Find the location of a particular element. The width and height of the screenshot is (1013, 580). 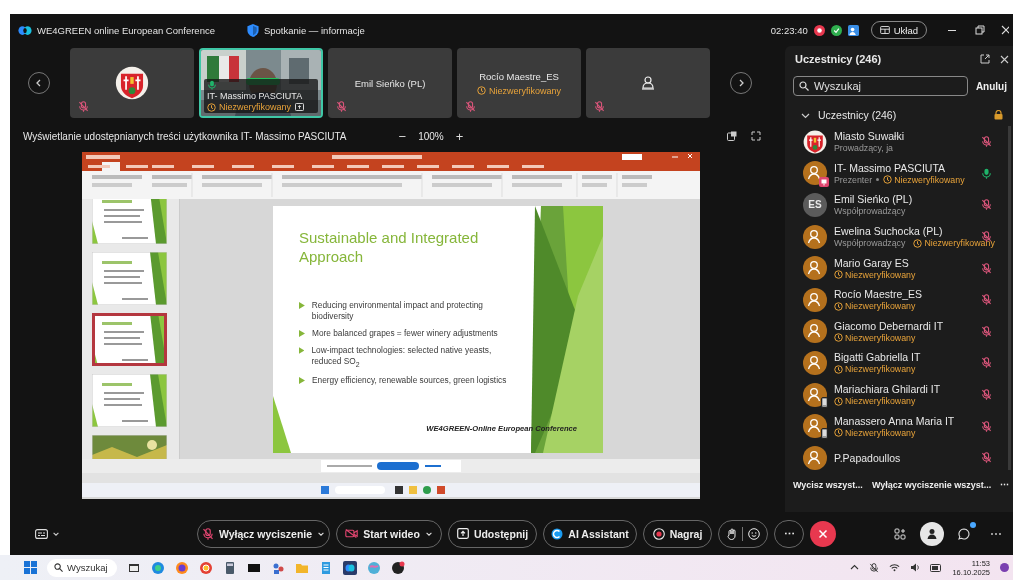

participants-button is located at coordinates (932, 533).